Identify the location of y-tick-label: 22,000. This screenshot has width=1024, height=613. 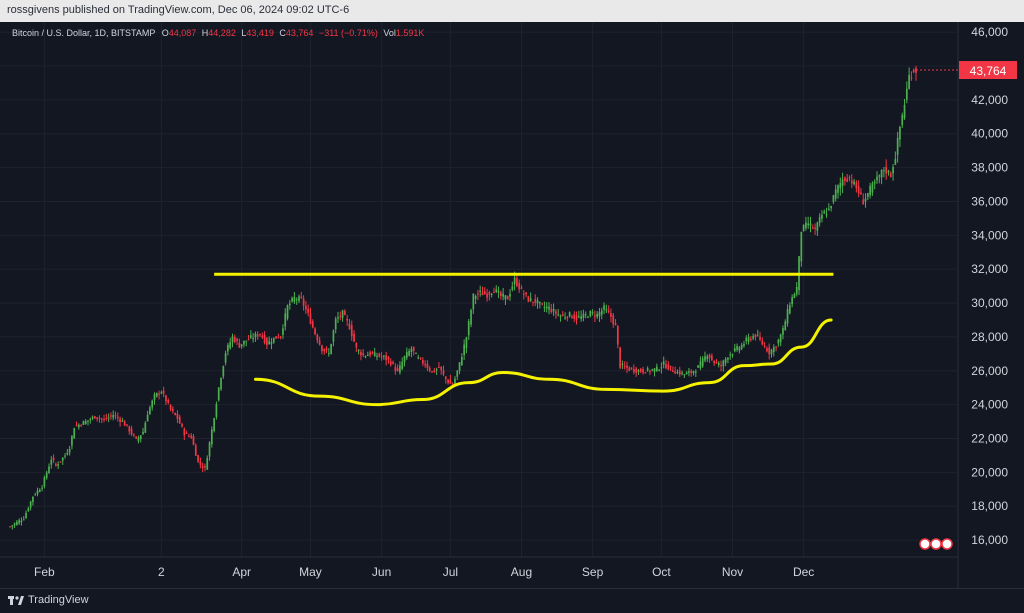
(989, 438).